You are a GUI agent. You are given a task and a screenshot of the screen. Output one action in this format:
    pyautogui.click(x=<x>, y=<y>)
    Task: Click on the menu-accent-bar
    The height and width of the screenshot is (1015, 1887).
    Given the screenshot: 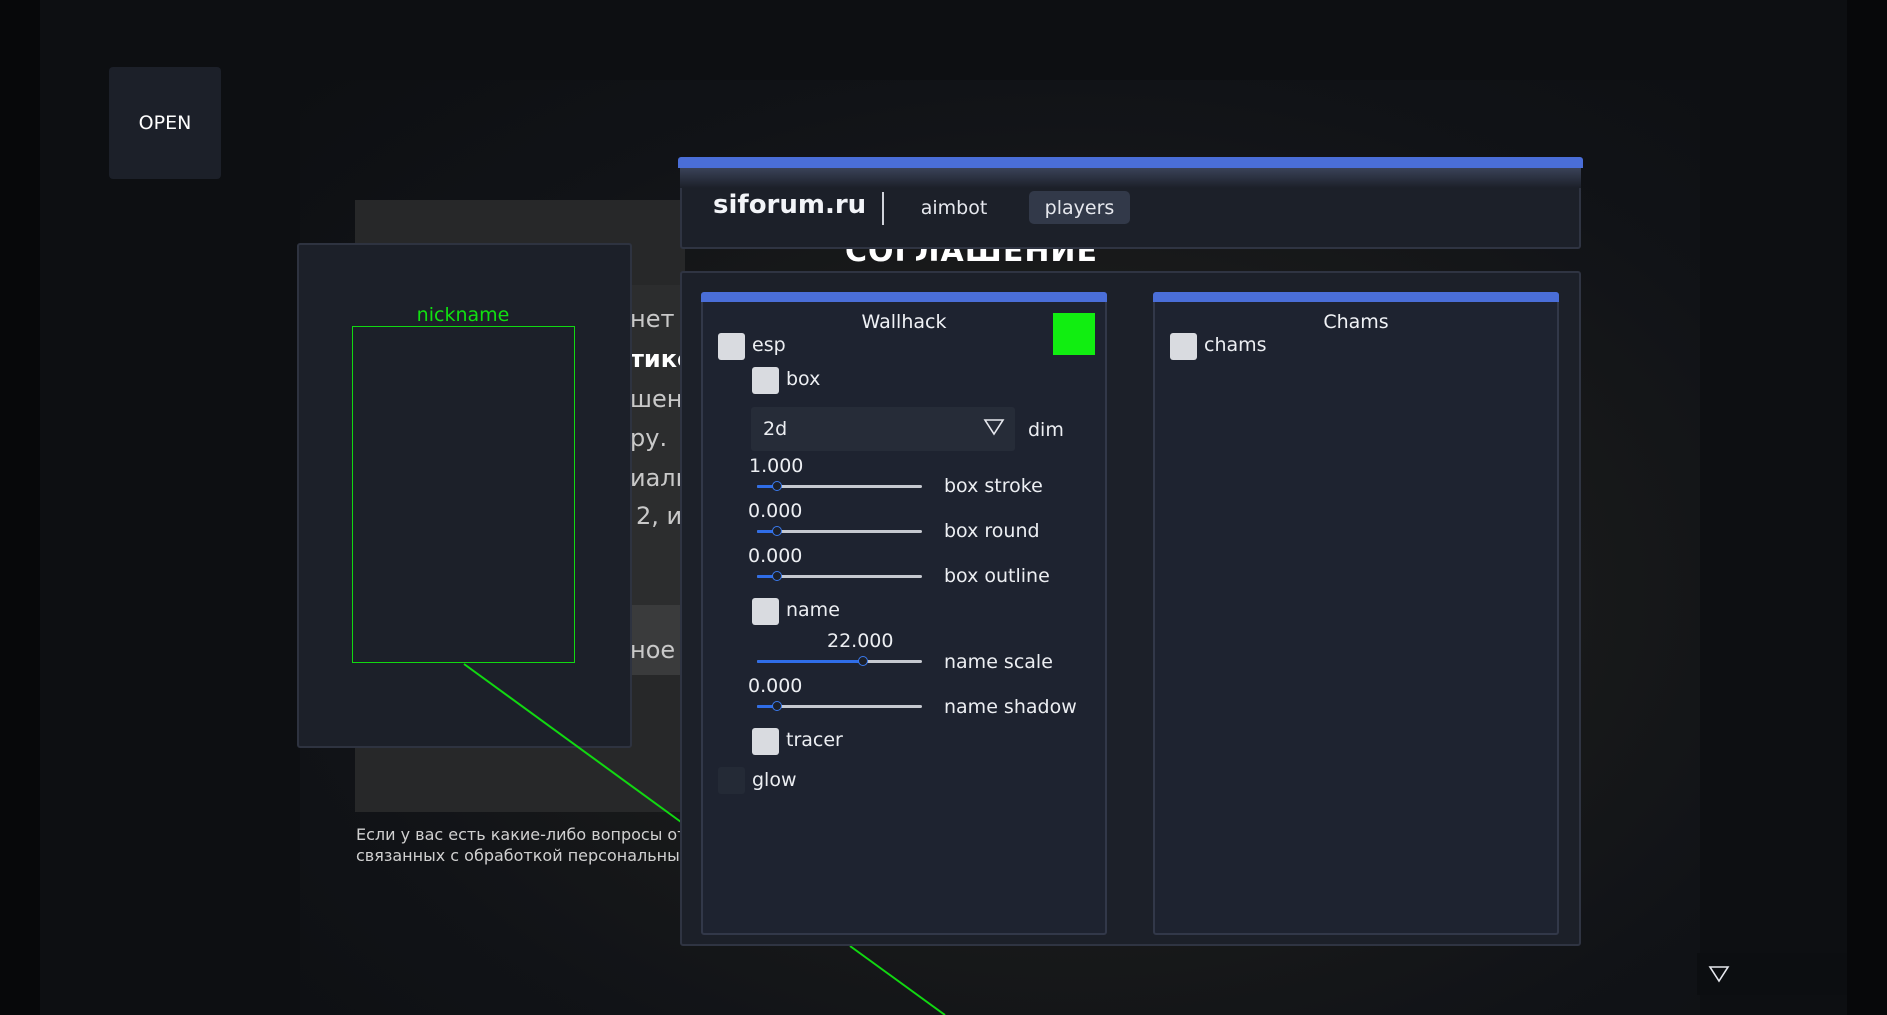 What is the action you would take?
    pyautogui.click(x=1130, y=162)
    